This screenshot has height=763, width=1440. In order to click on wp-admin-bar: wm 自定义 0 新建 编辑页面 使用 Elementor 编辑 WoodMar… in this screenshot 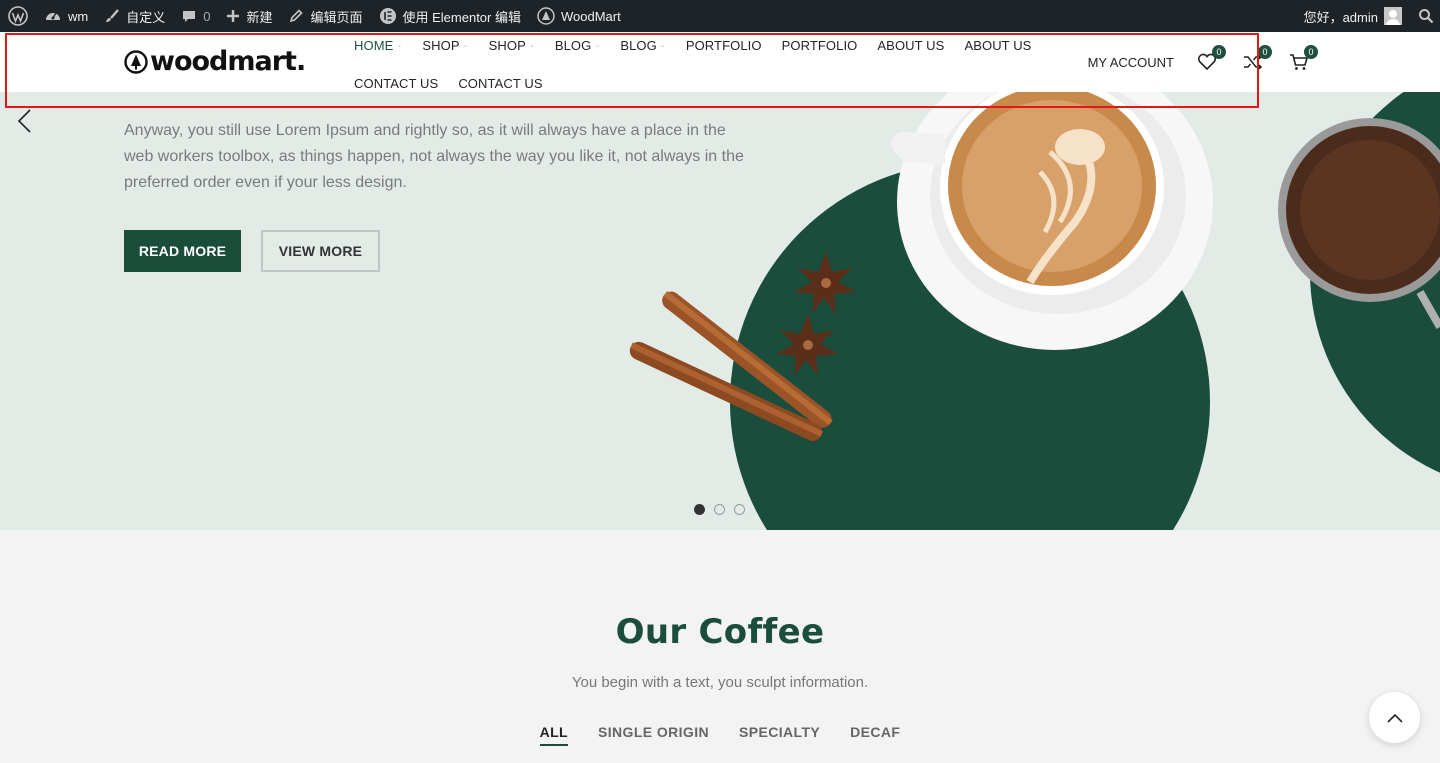, I will do `click(720, 16)`.